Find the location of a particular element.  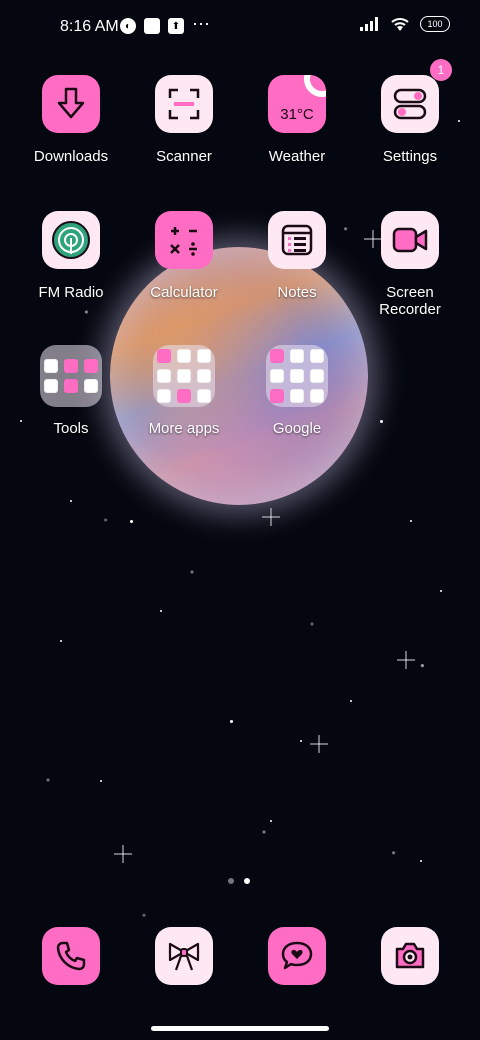

scanner-tile is located at coordinates (184, 104).